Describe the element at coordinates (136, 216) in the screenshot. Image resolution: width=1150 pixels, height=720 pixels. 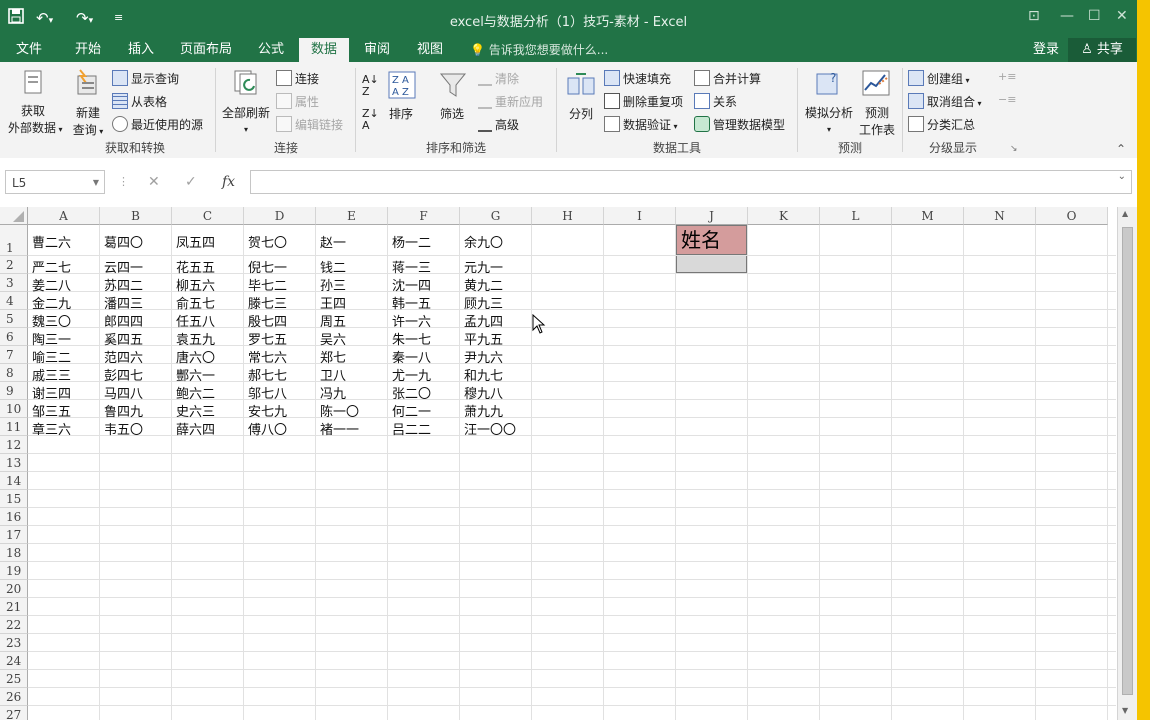
I see `column-header-b: B` at that location.